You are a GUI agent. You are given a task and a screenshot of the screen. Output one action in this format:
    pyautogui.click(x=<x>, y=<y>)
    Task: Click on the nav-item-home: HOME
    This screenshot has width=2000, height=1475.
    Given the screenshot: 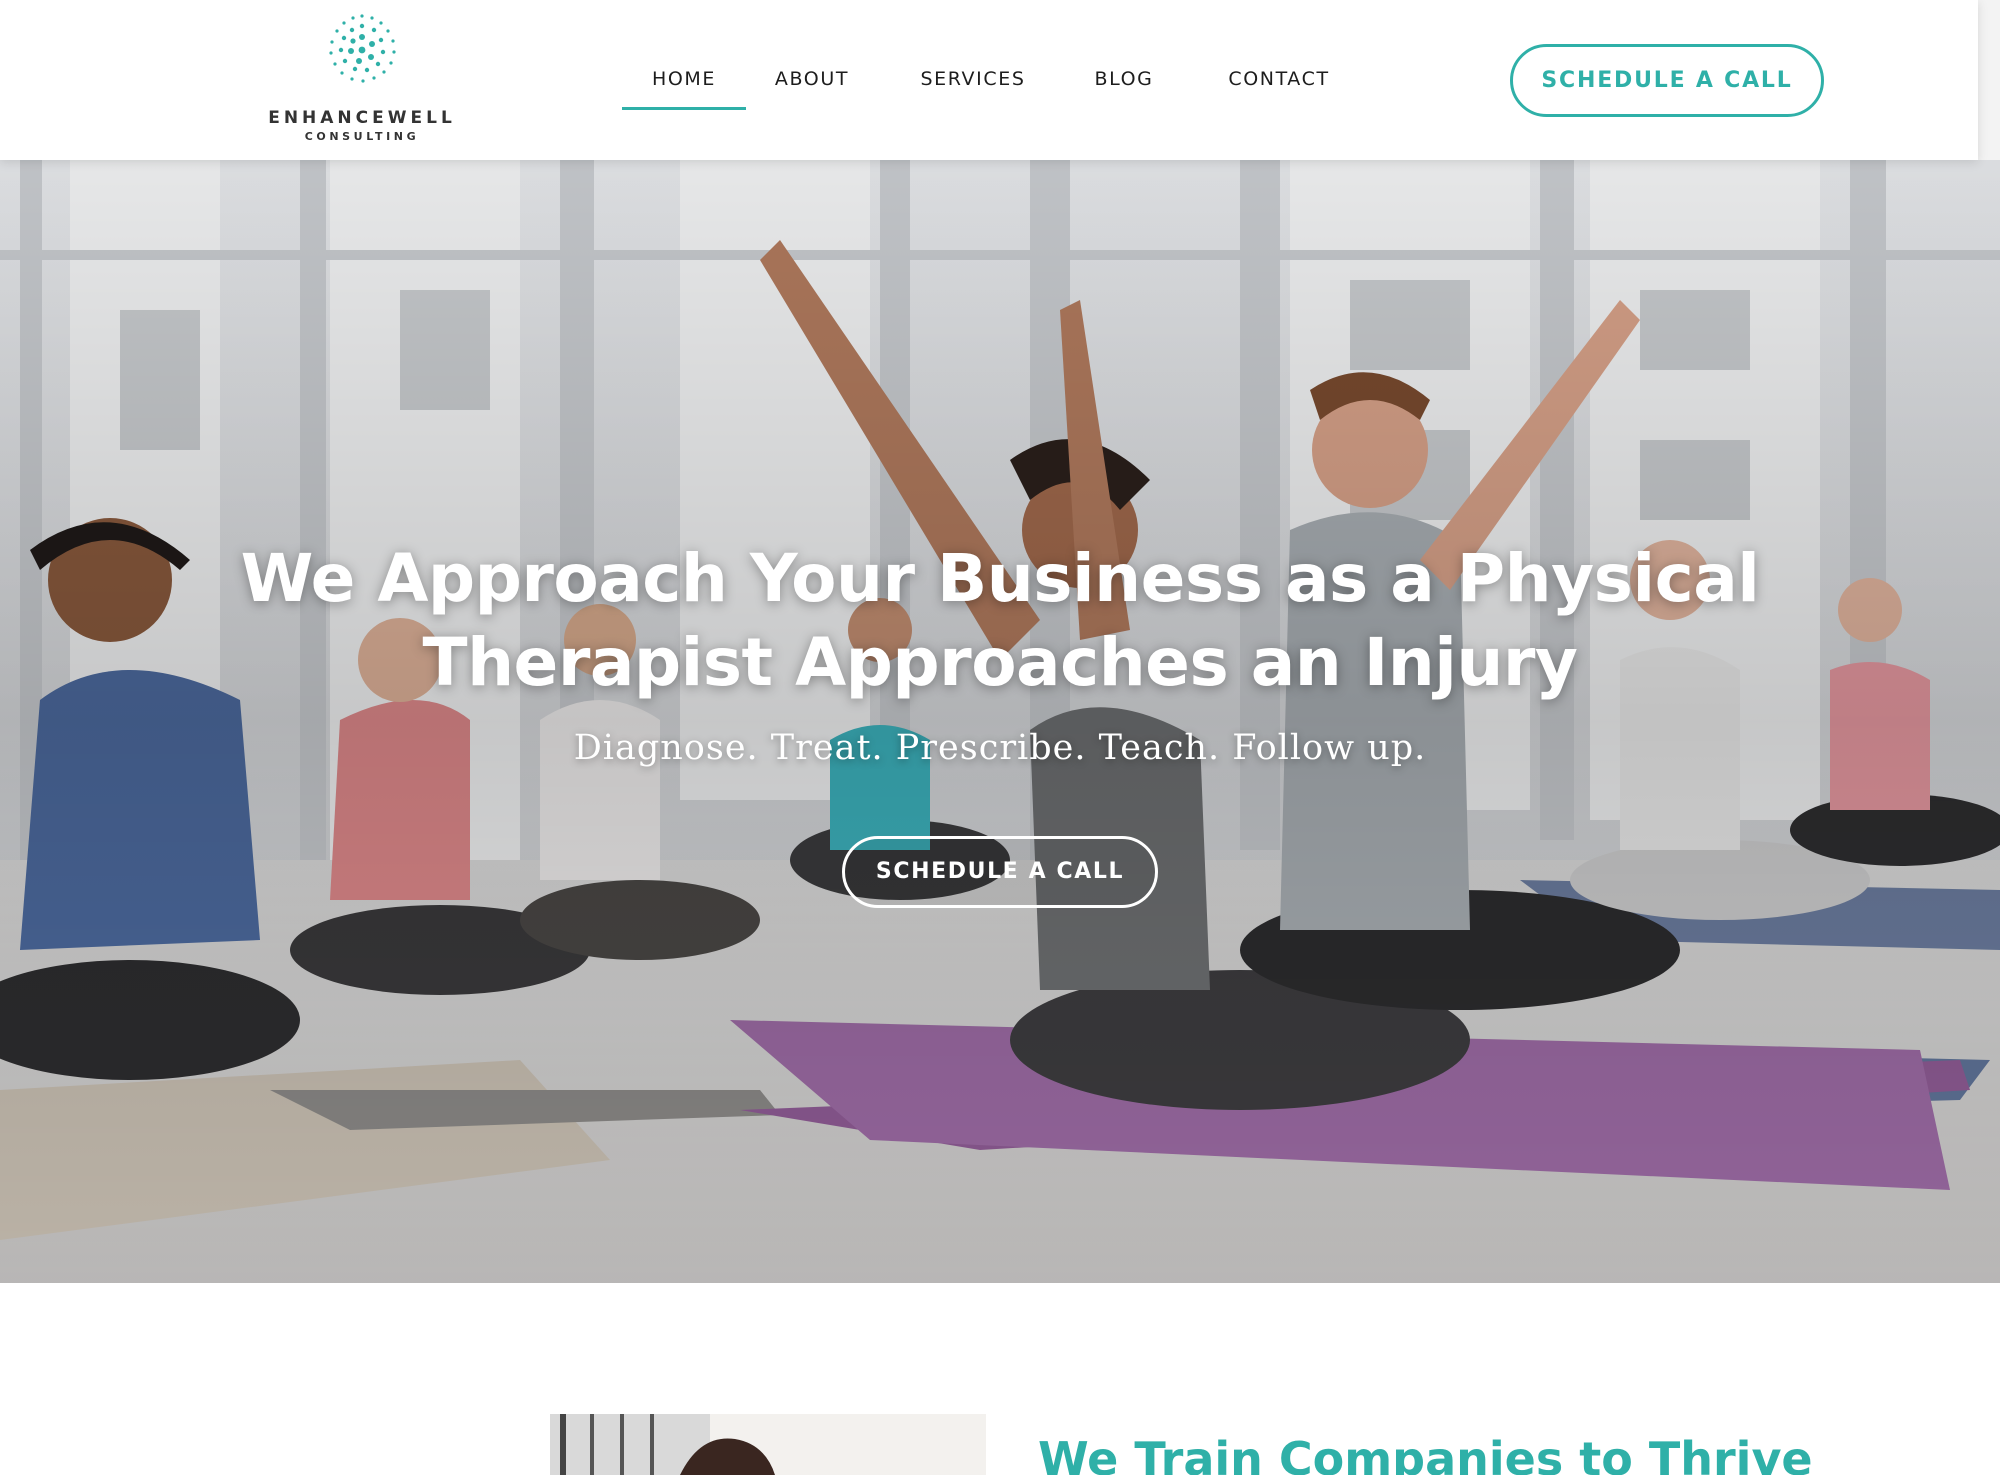 What is the action you would take?
    pyautogui.click(x=684, y=87)
    